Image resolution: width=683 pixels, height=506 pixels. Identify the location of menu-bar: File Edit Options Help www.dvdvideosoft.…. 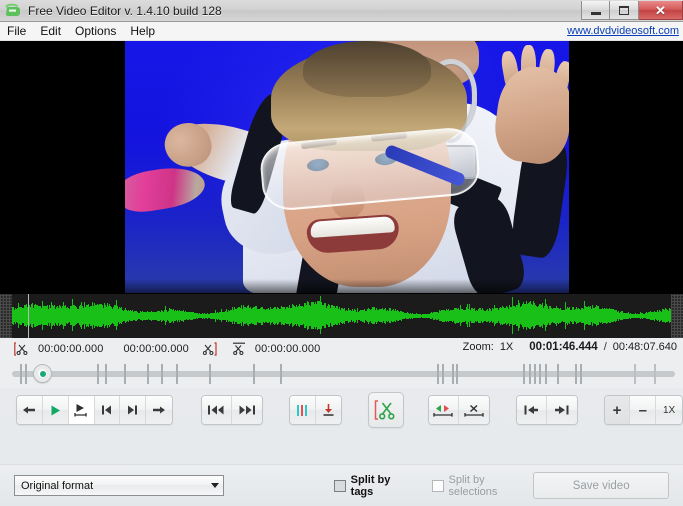
(341, 31).